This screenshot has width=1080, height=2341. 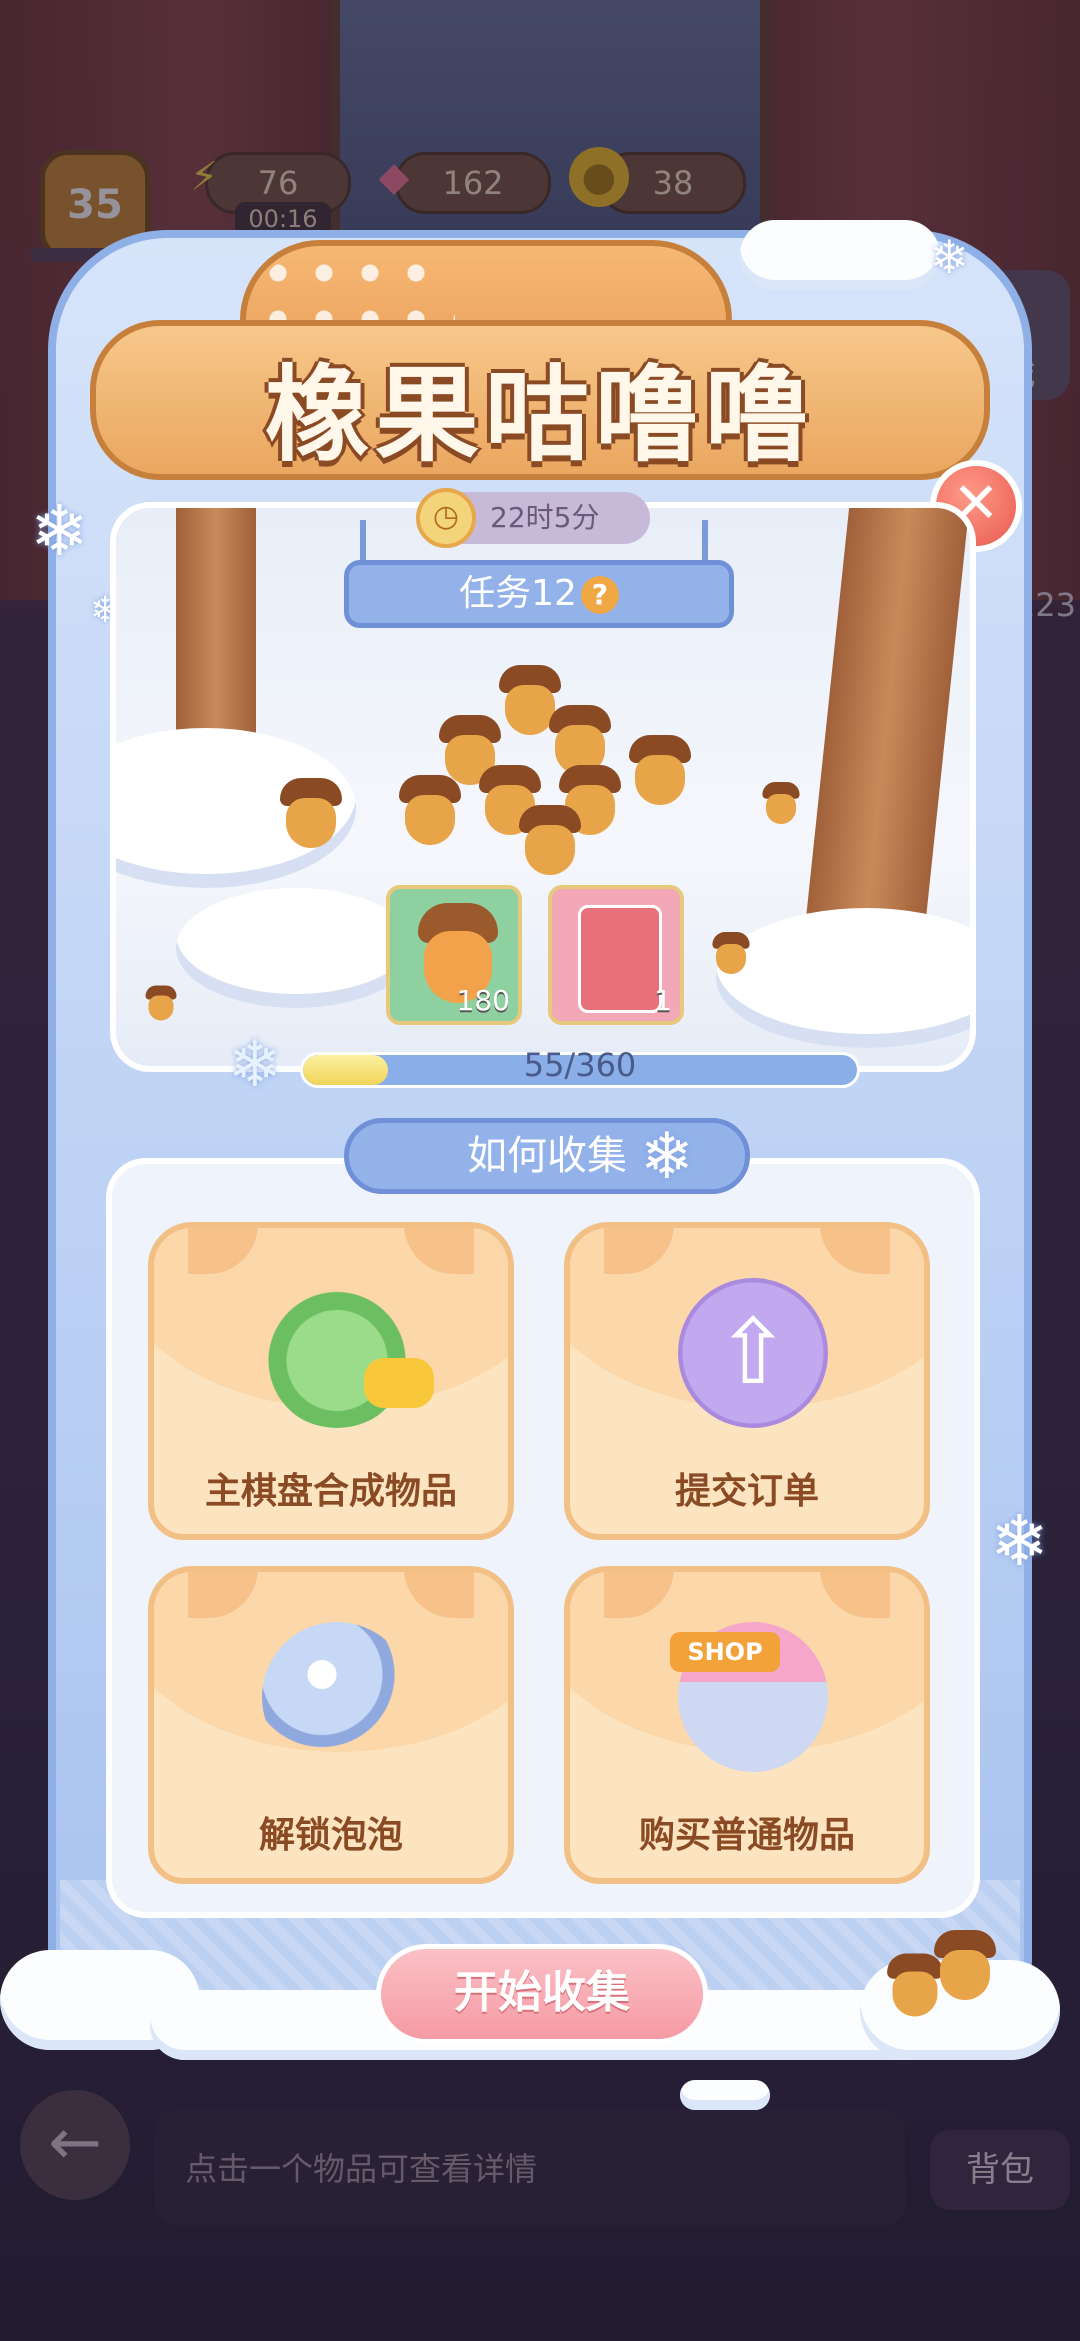 I want to click on event-title: 橡果咕噜噜, so click(x=539, y=415).